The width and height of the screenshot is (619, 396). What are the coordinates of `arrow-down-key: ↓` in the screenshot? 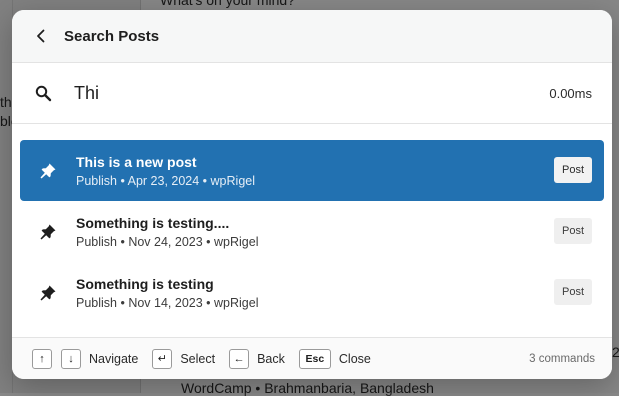 It's located at (71, 358).